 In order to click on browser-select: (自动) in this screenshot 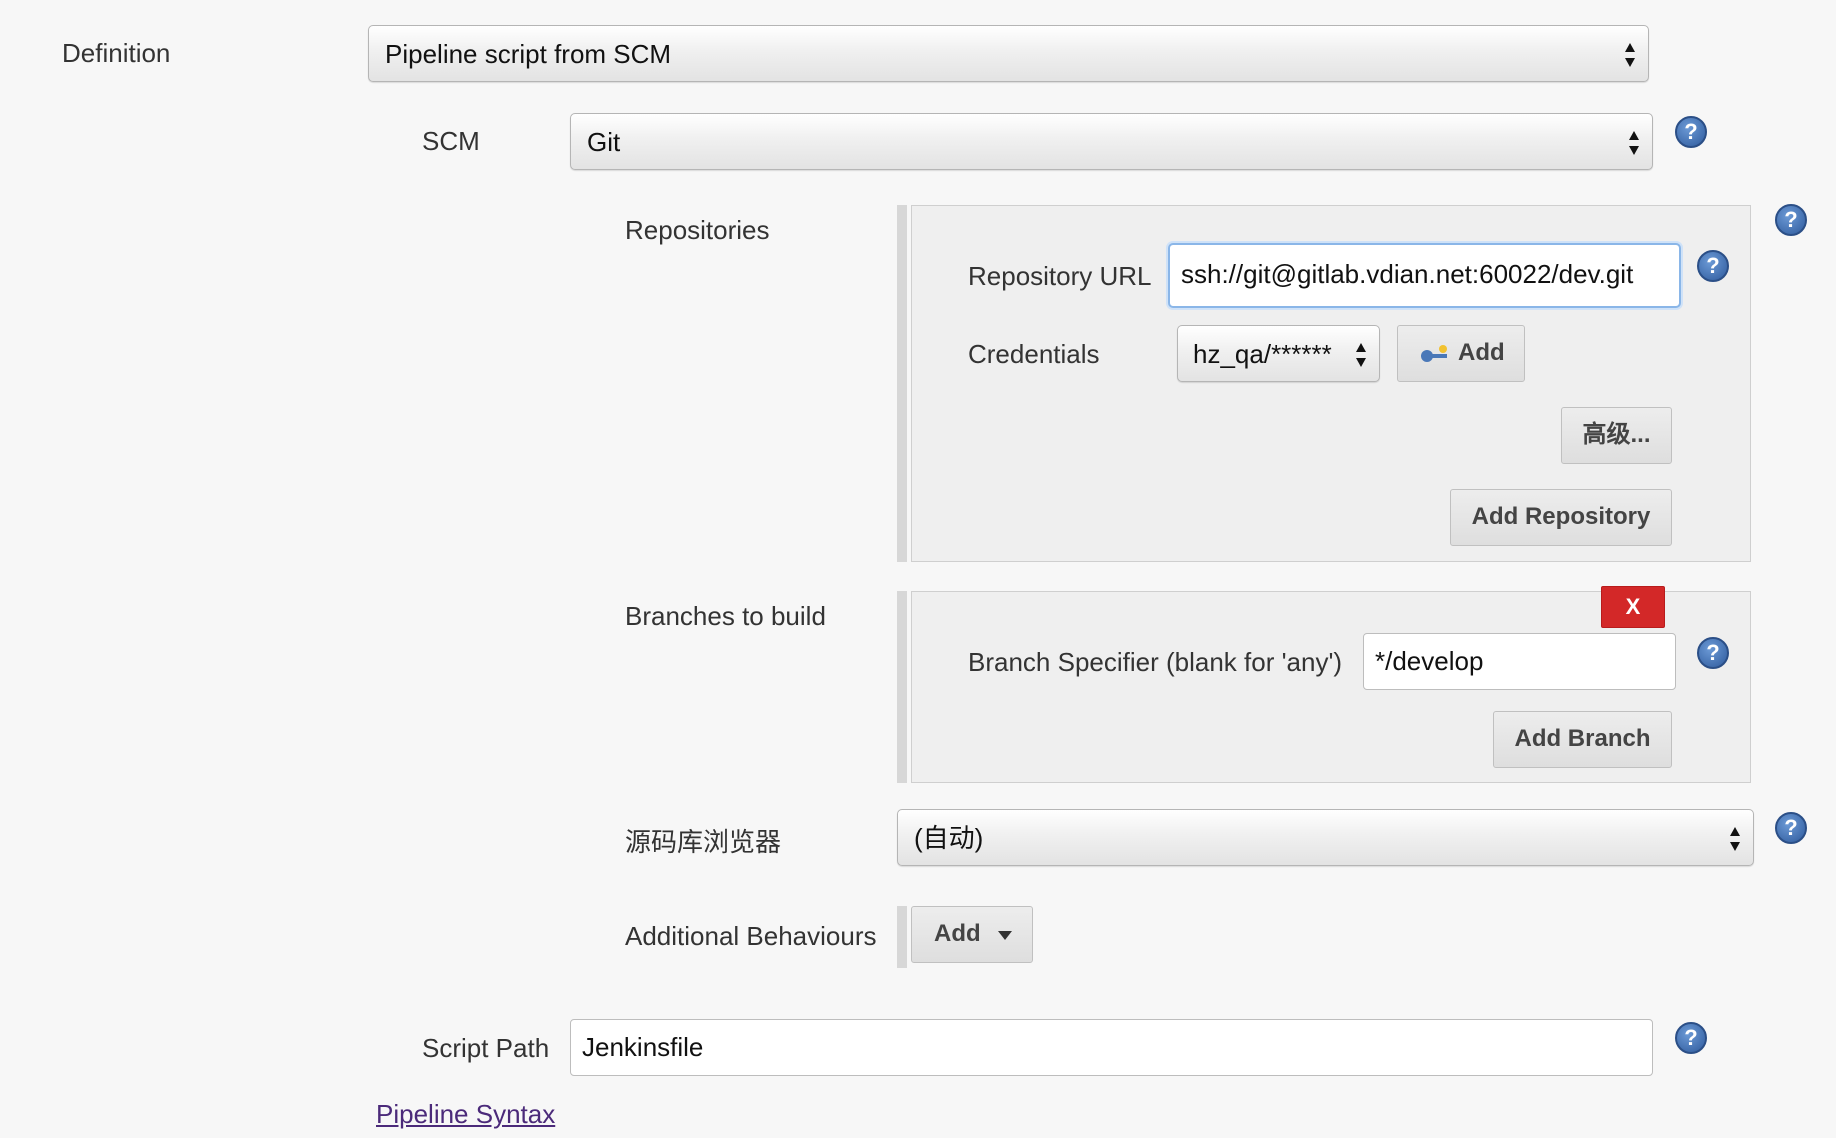, I will do `click(1325, 837)`.